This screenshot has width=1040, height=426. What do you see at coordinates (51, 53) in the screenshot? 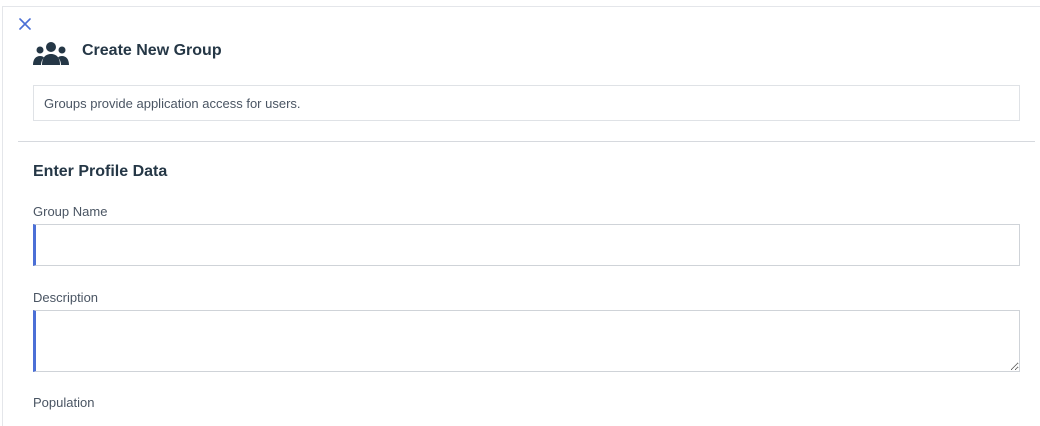
I see `users-group-icon` at bounding box center [51, 53].